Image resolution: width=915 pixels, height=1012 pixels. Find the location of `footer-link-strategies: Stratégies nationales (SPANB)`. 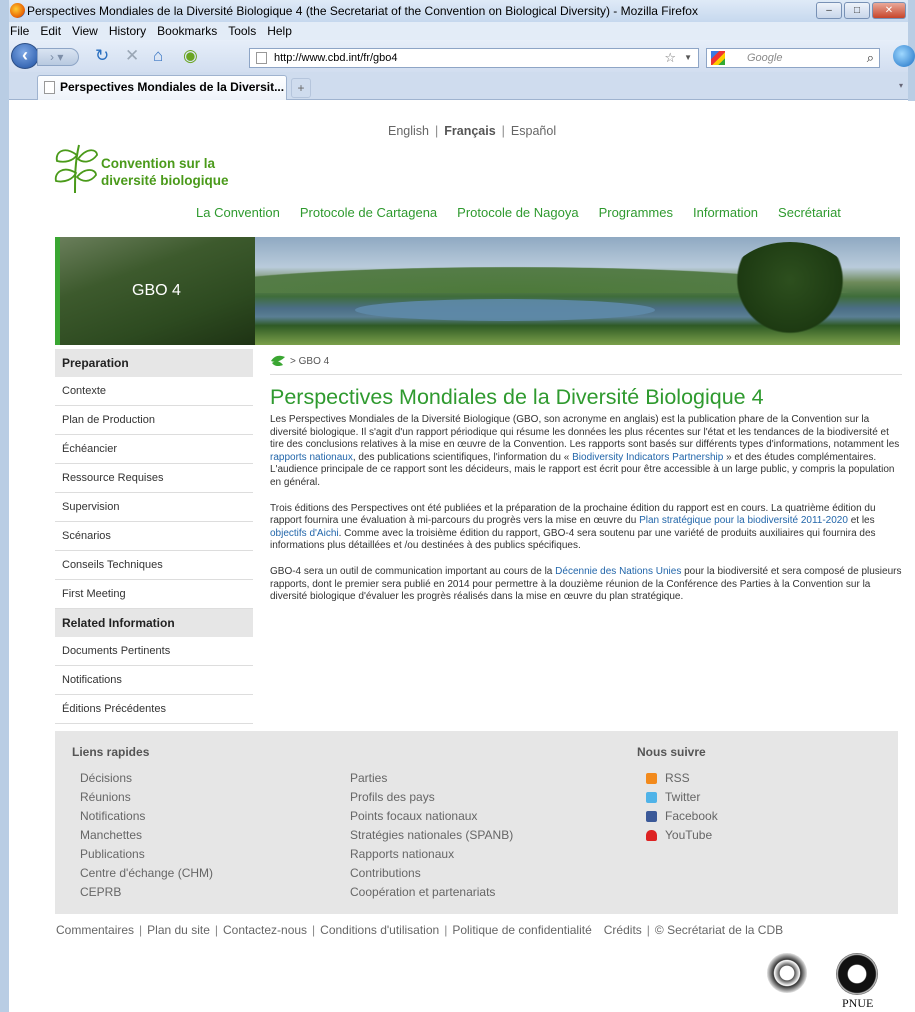

footer-link-strategies: Stratégies nationales (SPANB) is located at coordinates (431, 835).